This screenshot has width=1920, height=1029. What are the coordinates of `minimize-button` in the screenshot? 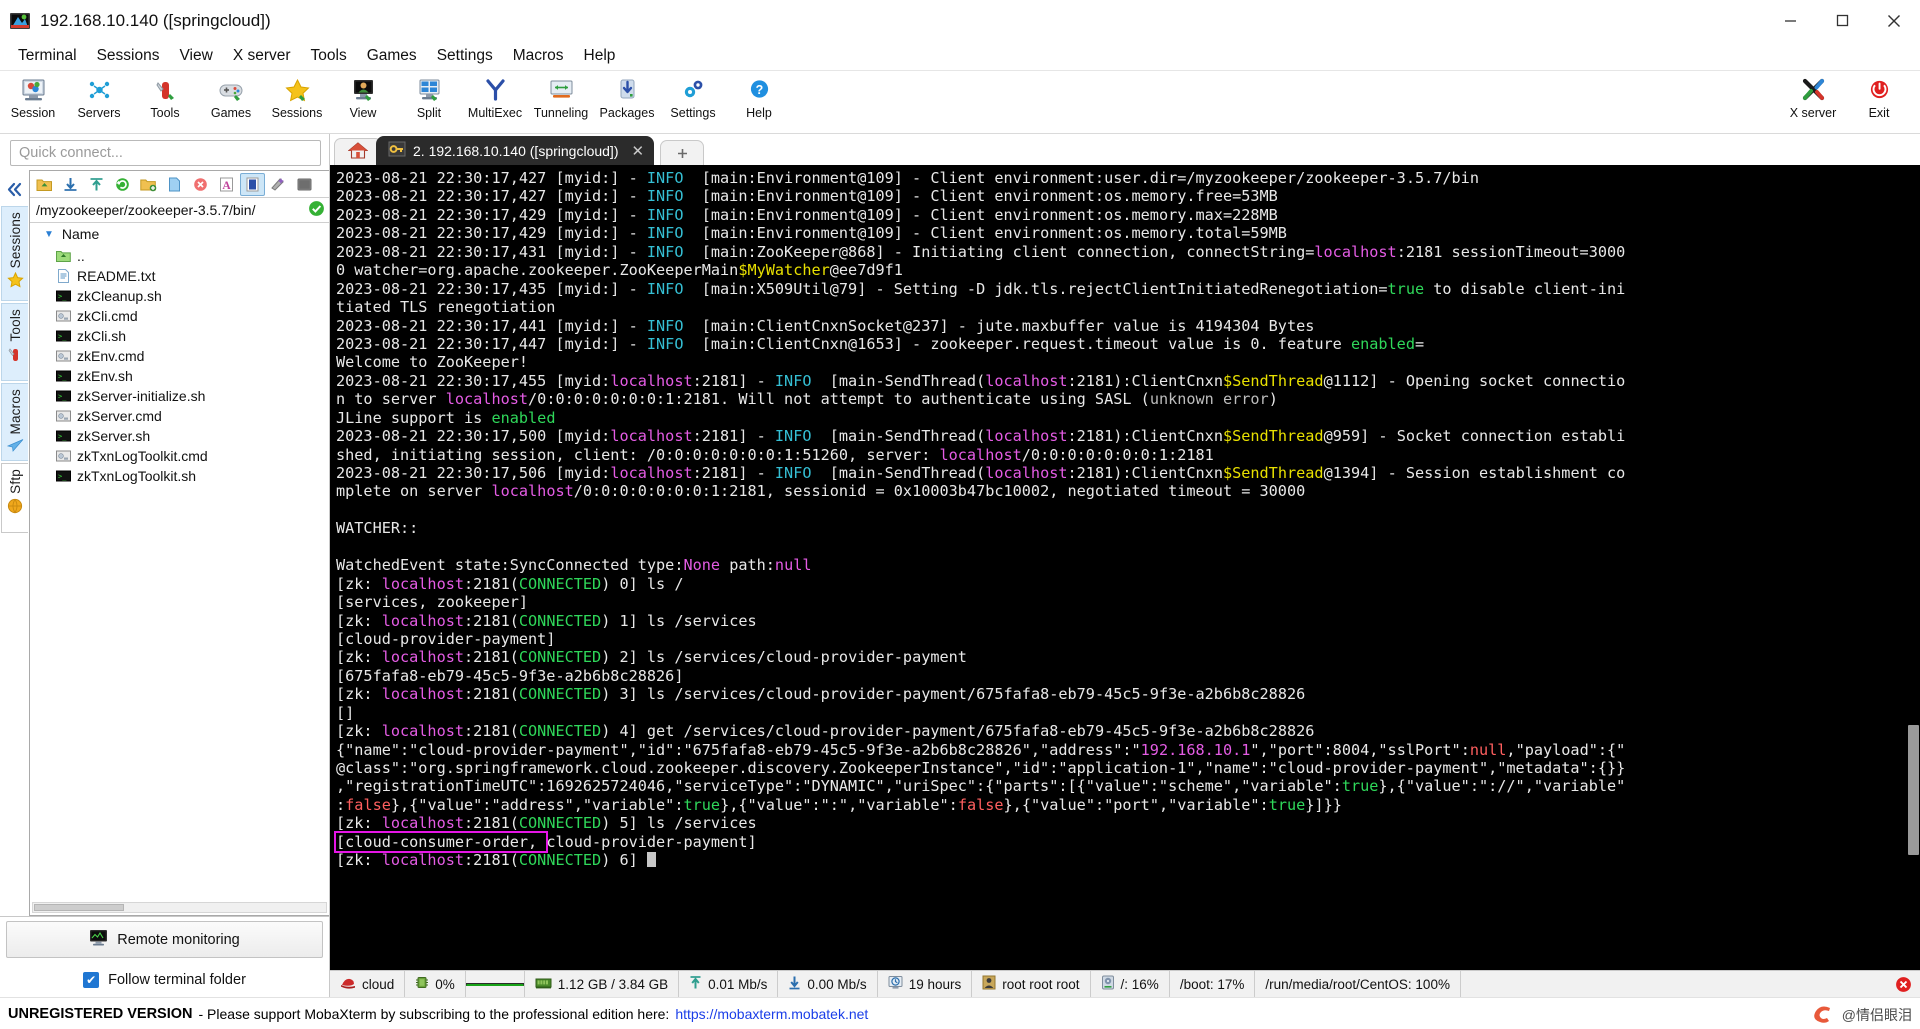 It's located at (1790, 21).